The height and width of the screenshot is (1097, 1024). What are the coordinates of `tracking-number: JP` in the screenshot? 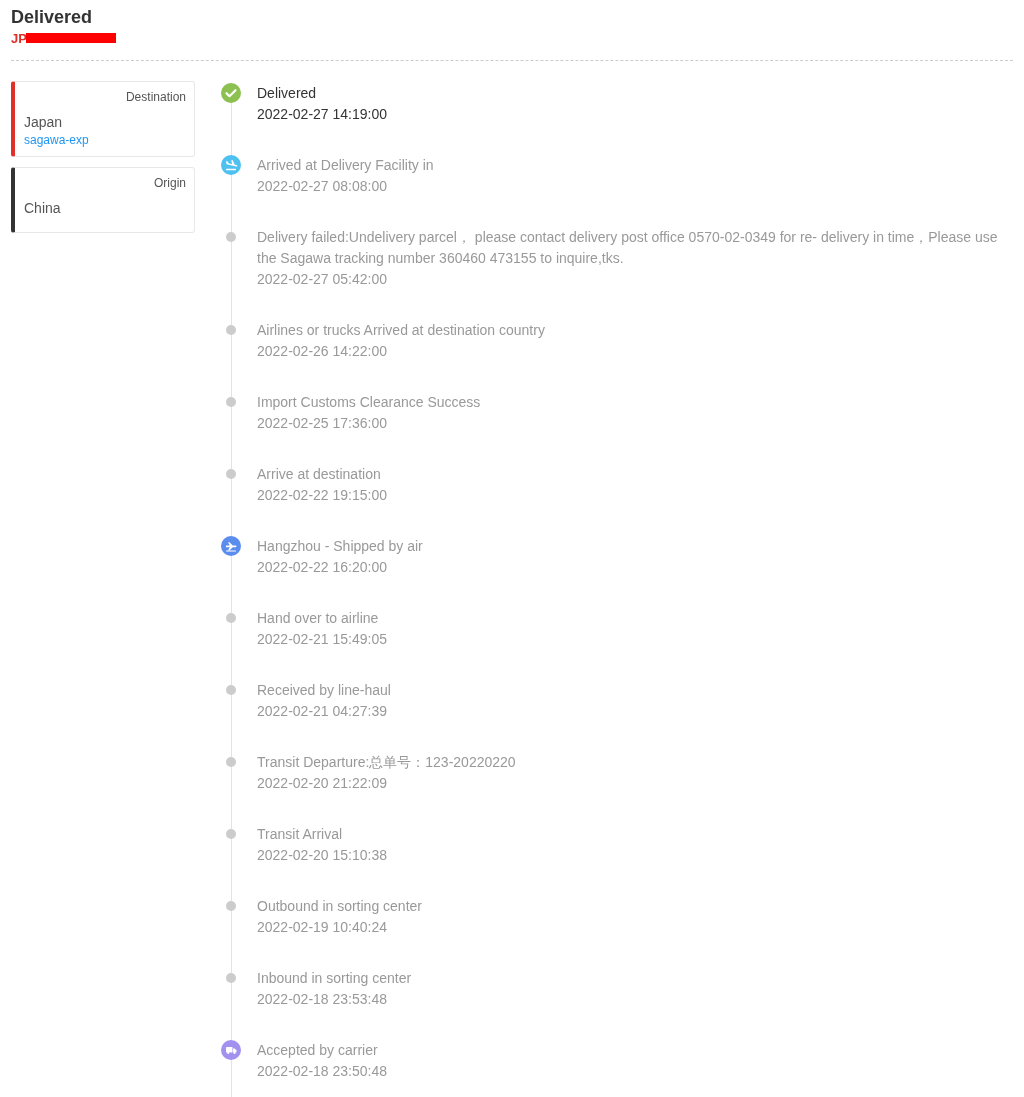 It's located at (19, 38).